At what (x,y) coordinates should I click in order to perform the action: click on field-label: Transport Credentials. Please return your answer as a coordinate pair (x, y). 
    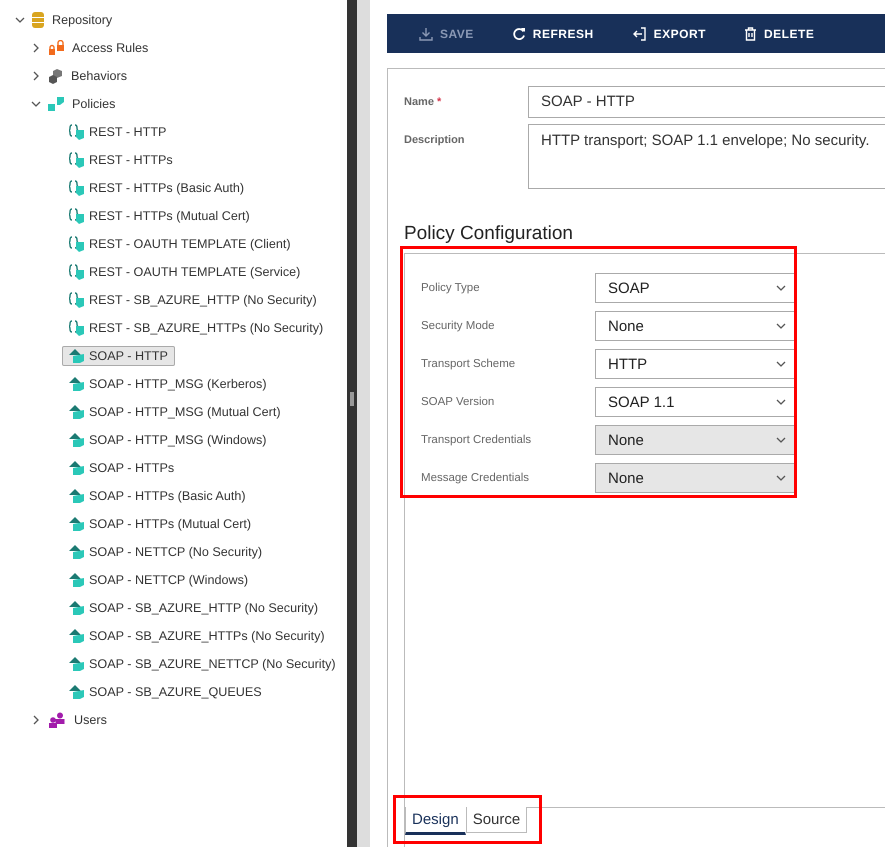
    Looking at the image, I should click on (476, 440).